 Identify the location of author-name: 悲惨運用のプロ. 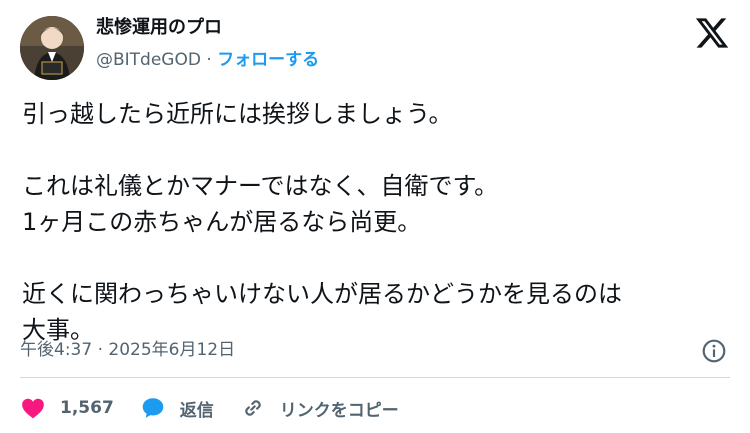
(159, 28).